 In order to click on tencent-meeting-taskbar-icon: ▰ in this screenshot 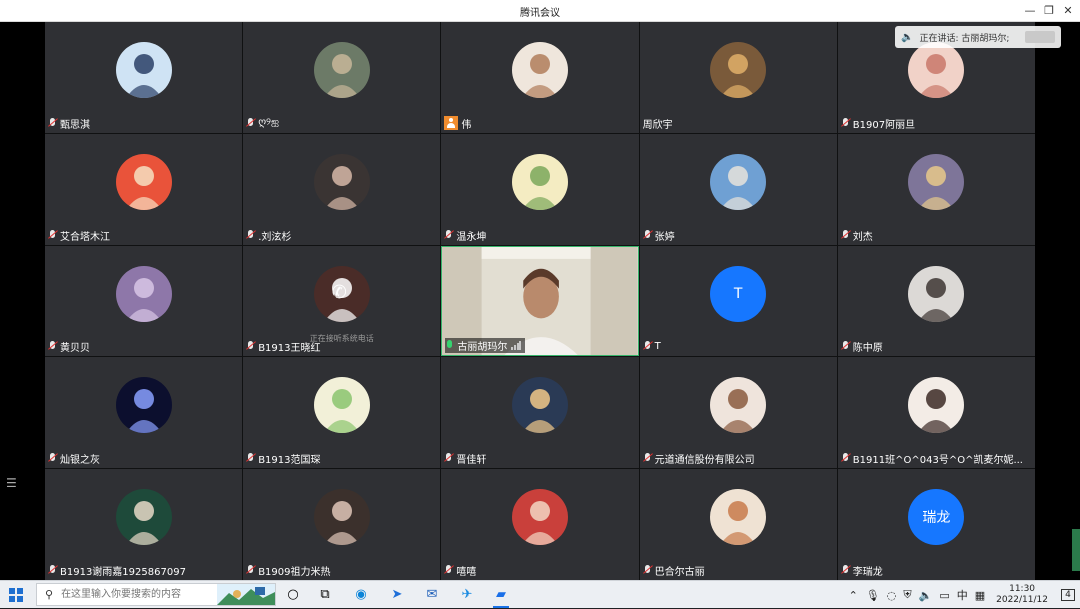, I will do `click(501, 597)`.